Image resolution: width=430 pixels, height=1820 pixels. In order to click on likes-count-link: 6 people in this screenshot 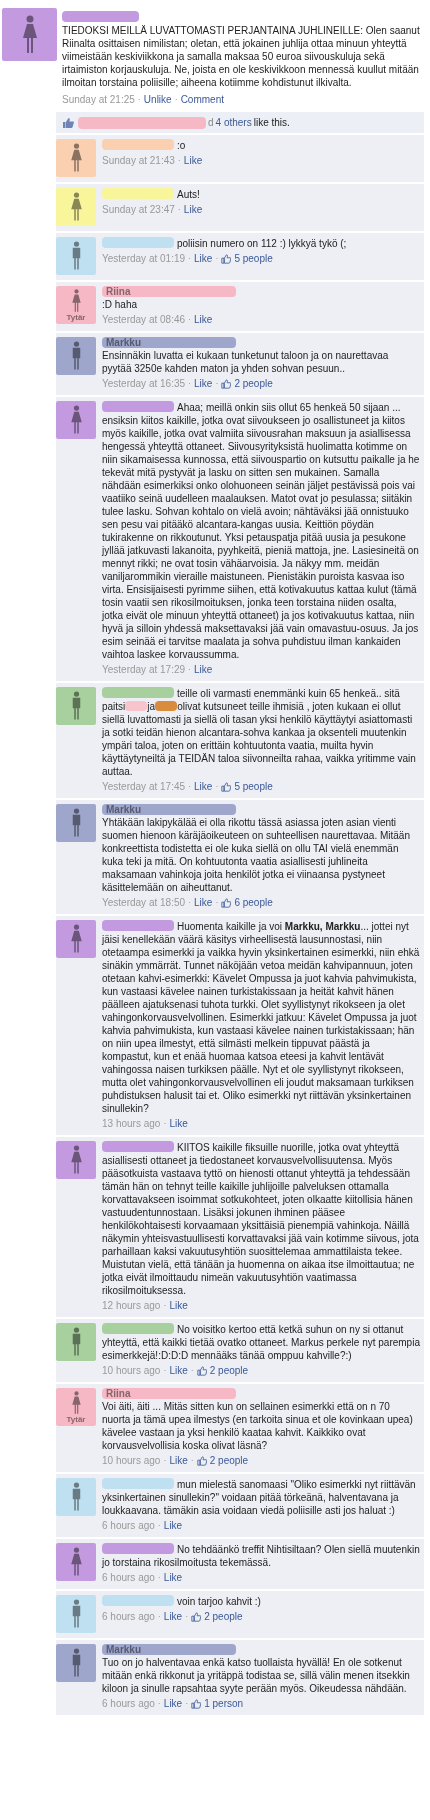, I will do `click(253, 902)`.